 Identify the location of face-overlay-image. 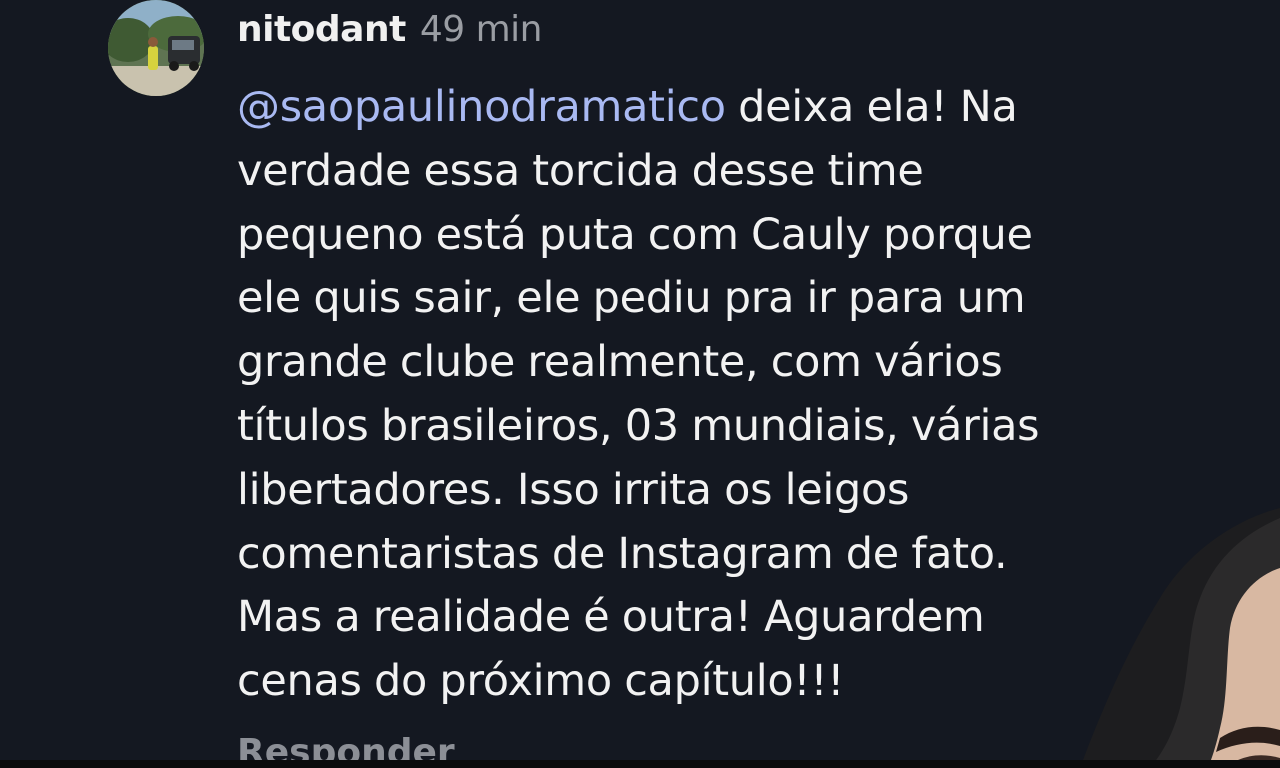
(1160, 628).